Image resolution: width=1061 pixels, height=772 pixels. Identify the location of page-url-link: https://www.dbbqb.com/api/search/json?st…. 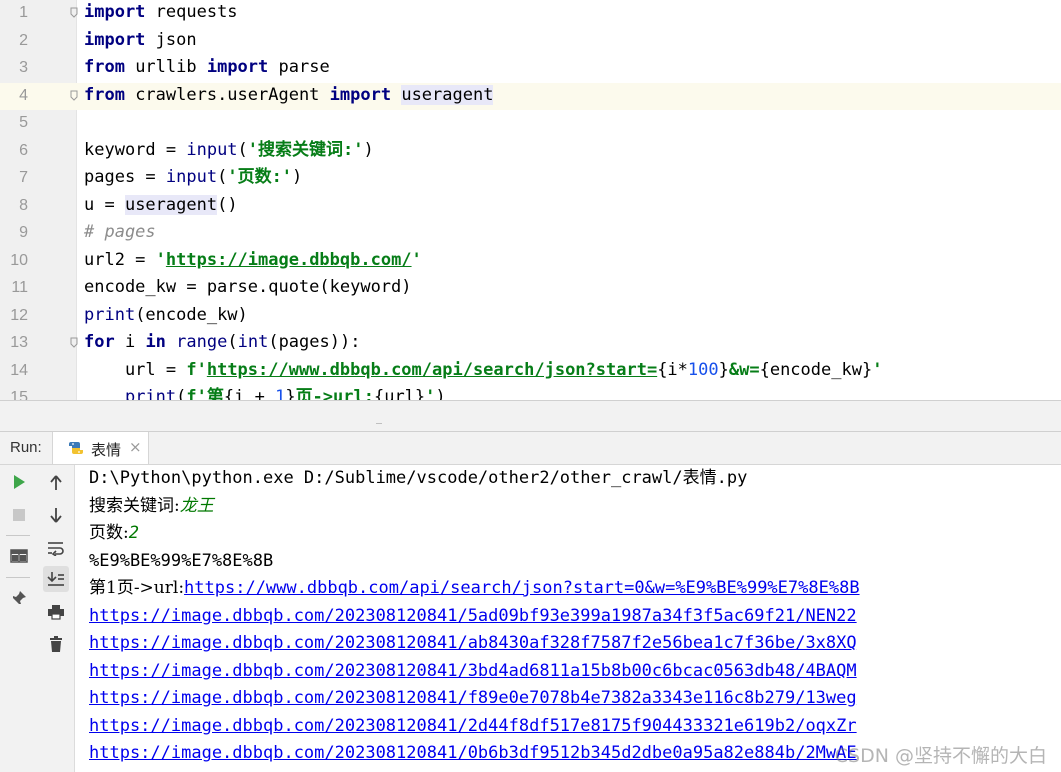
(522, 588).